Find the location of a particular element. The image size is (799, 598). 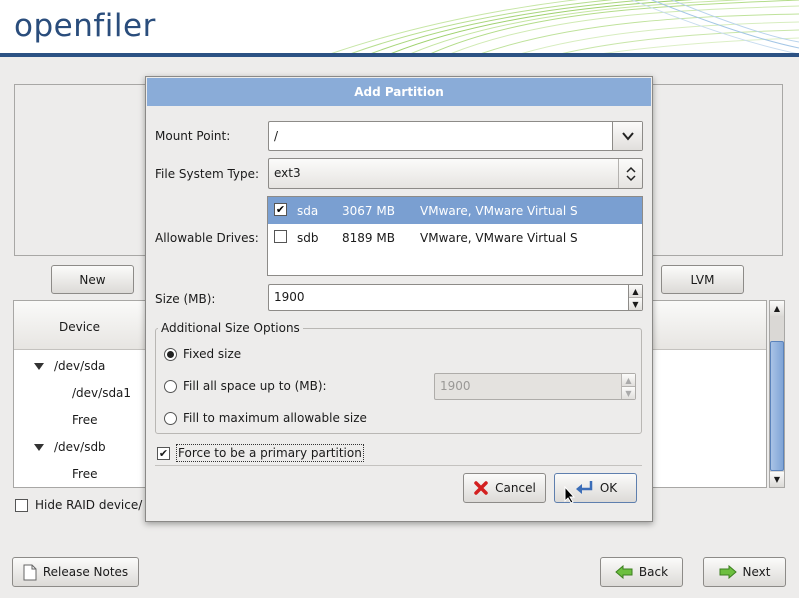

drive-sda-checkbox: ✔ is located at coordinates (280, 209).